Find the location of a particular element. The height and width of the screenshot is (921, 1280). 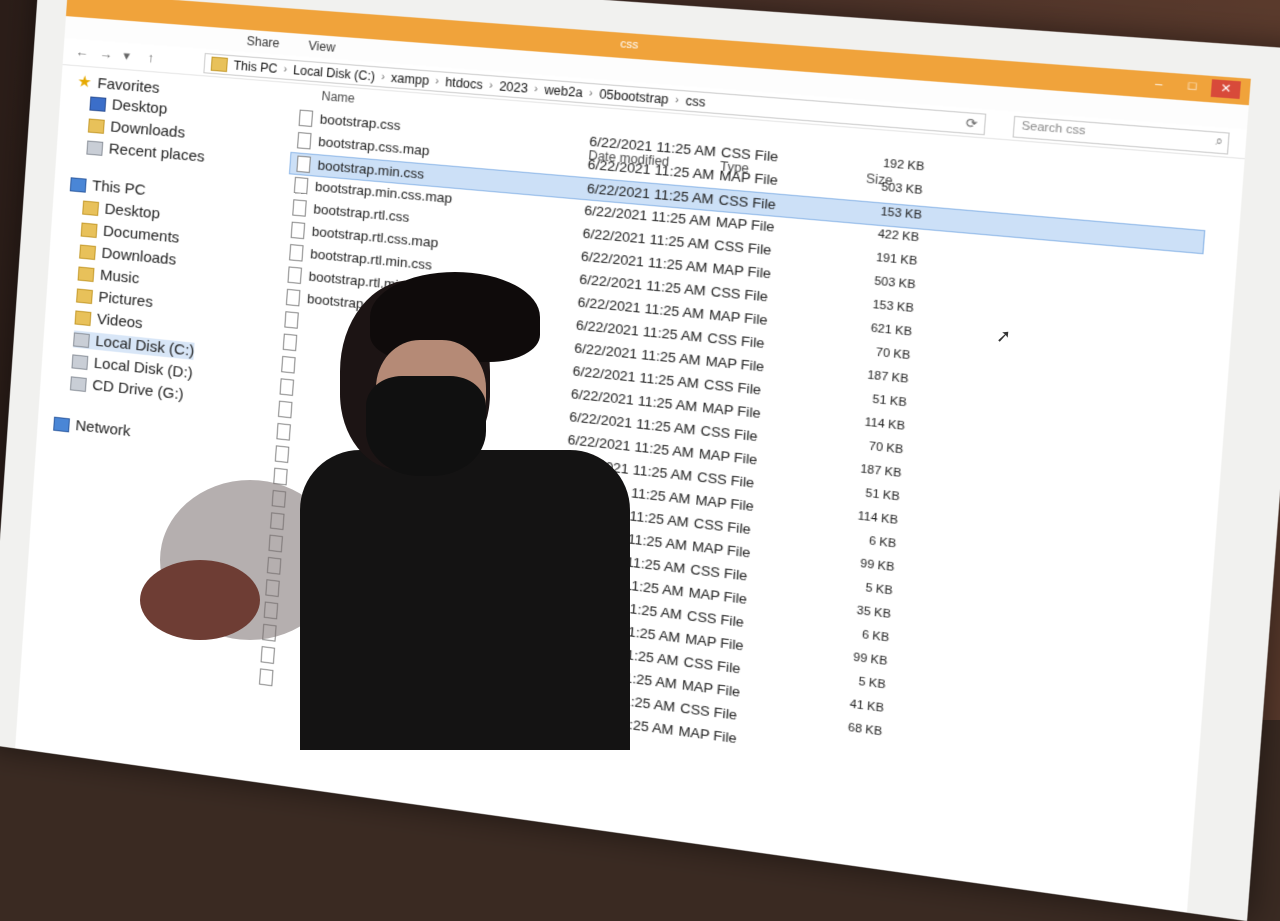

music-folder-icon is located at coordinates (86, 273).